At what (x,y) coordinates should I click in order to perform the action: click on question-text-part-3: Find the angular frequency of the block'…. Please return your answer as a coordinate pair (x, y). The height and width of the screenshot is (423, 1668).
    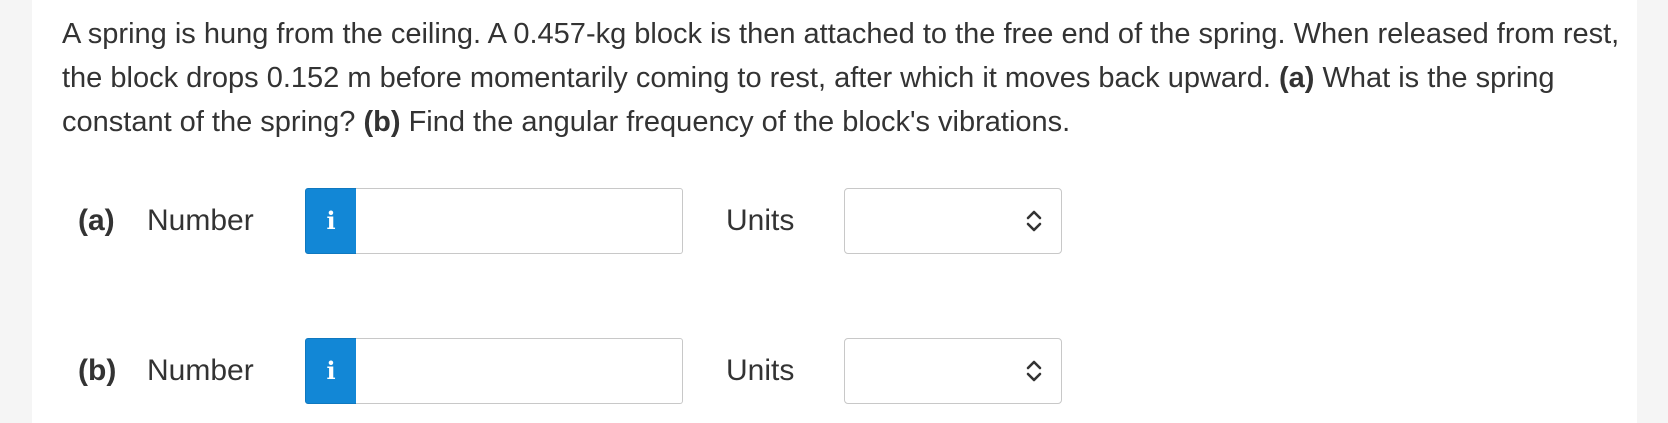
    Looking at the image, I should click on (735, 122).